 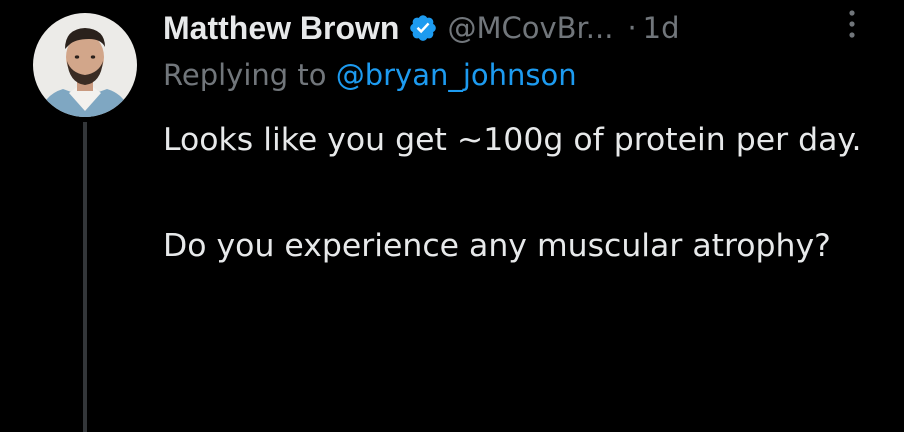 I want to click on avatar, so click(x=85, y=65).